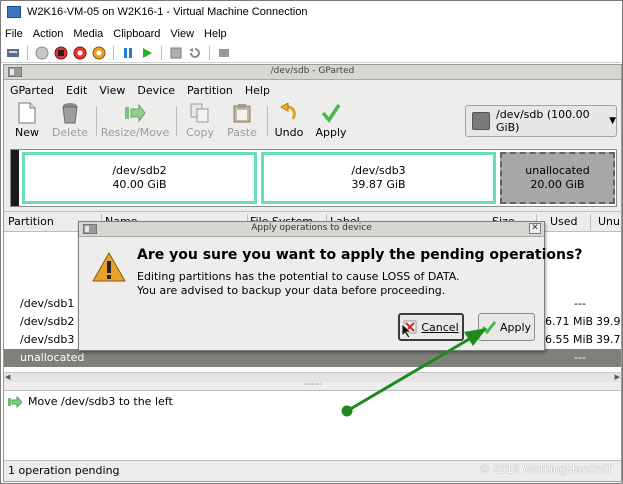 Image resolution: width=623 pixels, height=484 pixels. Describe the element at coordinates (242, 132) in the screenshot. I see `paste-label: Paste` at that location.